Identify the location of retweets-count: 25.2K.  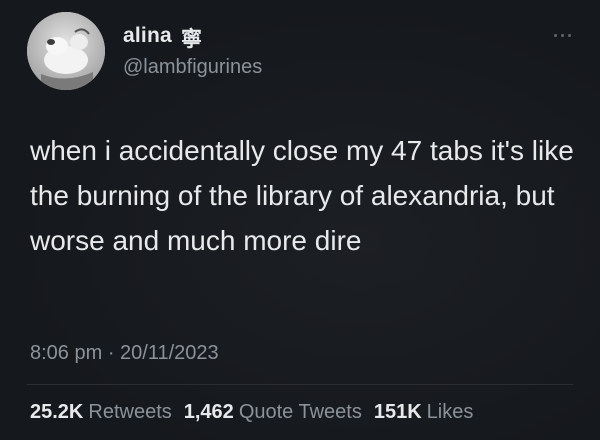
(57, 412).